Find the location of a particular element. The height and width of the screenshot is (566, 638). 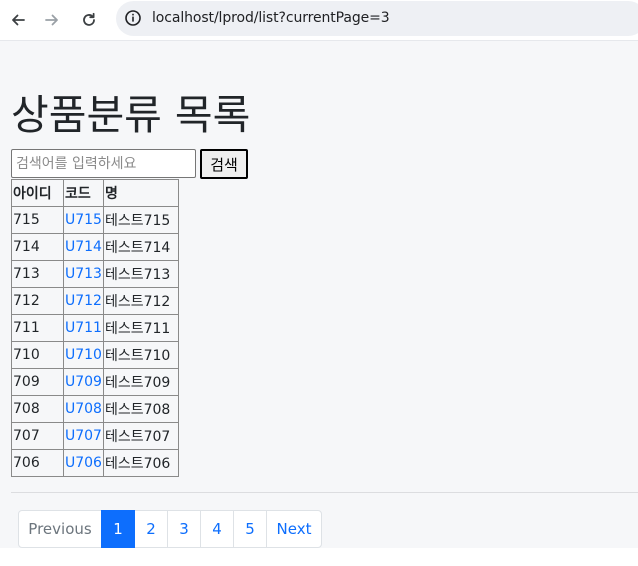

next-page-button: Next is located at coordinates (294, 529).